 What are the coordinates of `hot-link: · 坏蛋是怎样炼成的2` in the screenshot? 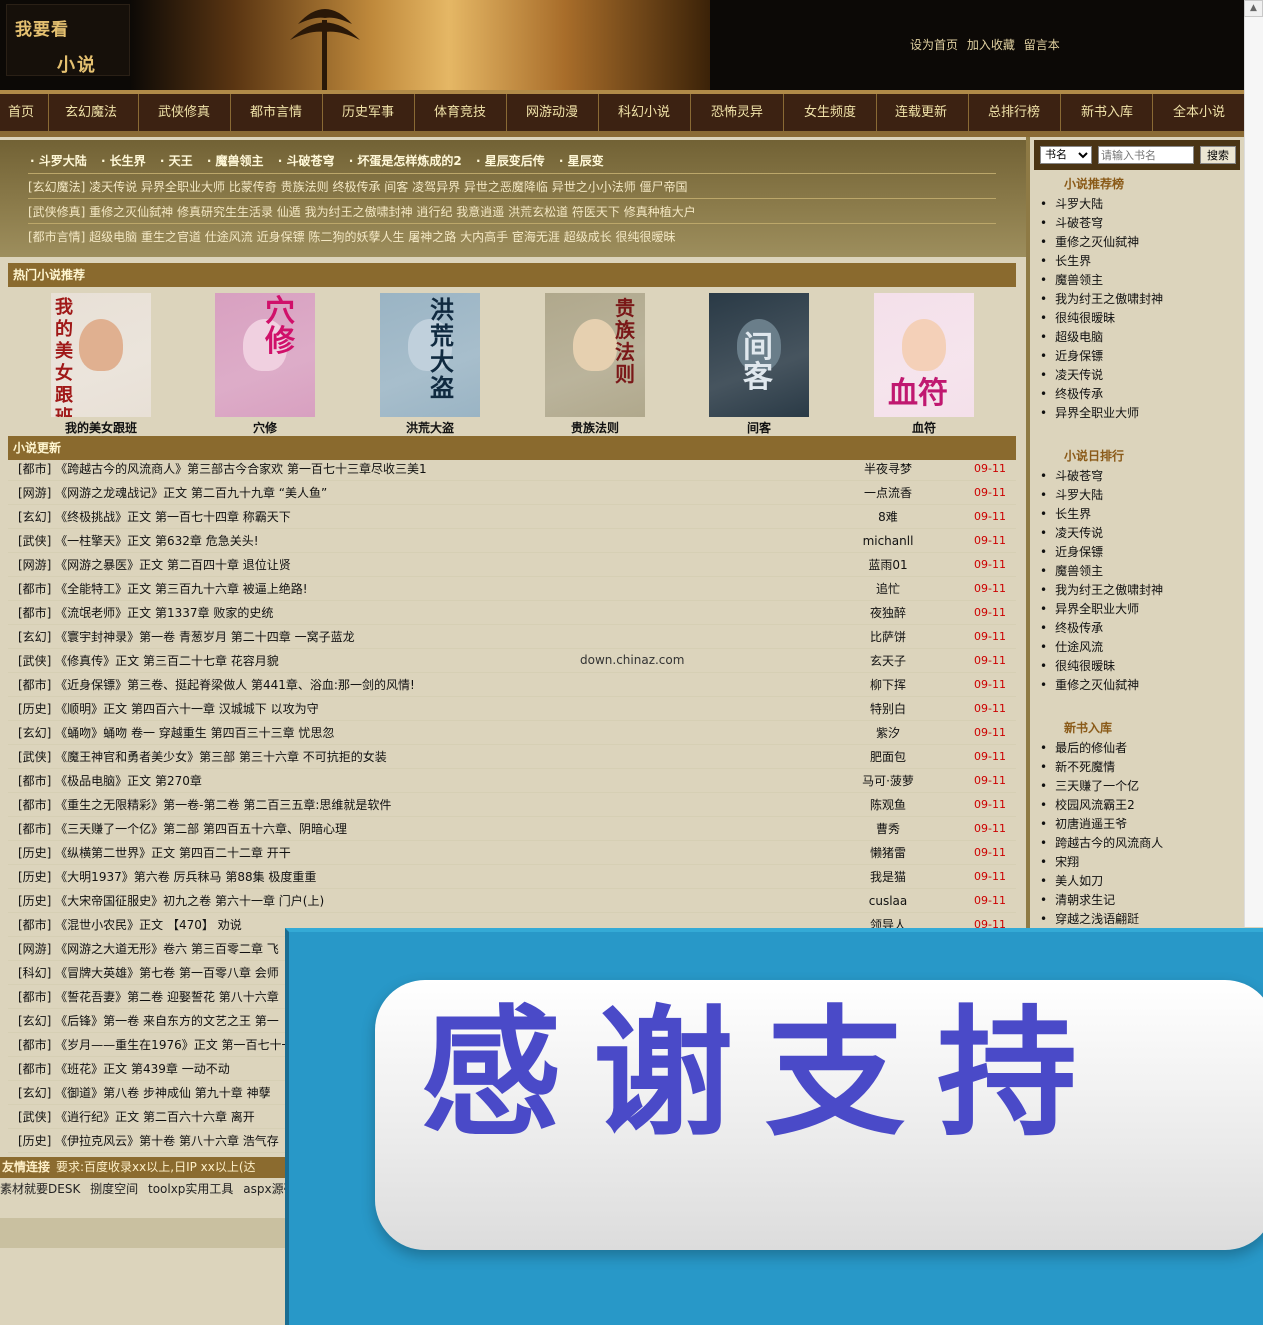 It's located at (405, 161).